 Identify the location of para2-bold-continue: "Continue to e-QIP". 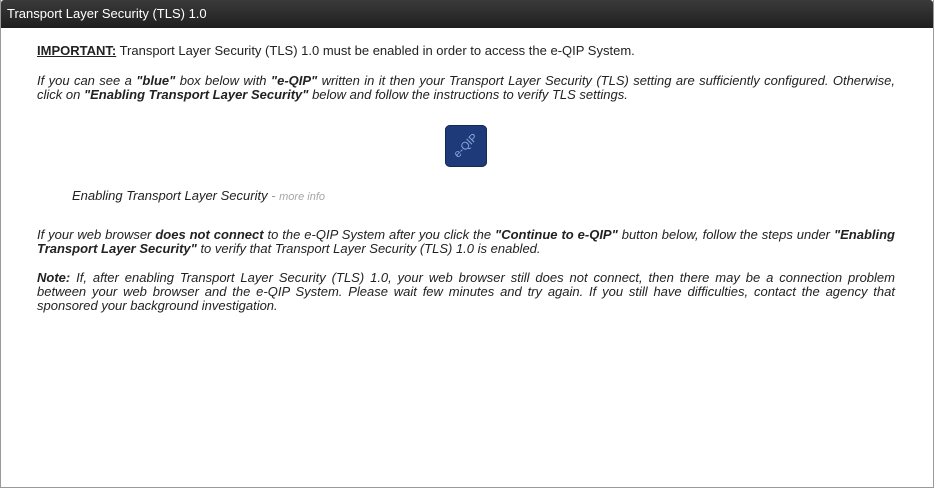
(556, 234).